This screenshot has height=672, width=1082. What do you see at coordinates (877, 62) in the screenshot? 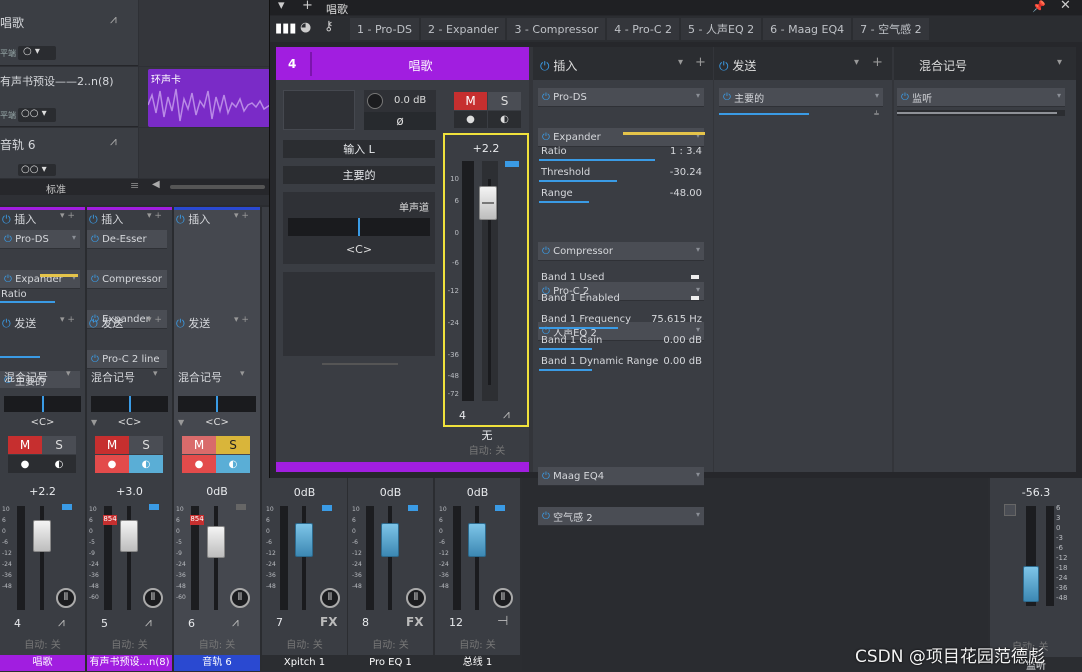
I see `sends-add-icon: +` at bounding box center [877, 62].